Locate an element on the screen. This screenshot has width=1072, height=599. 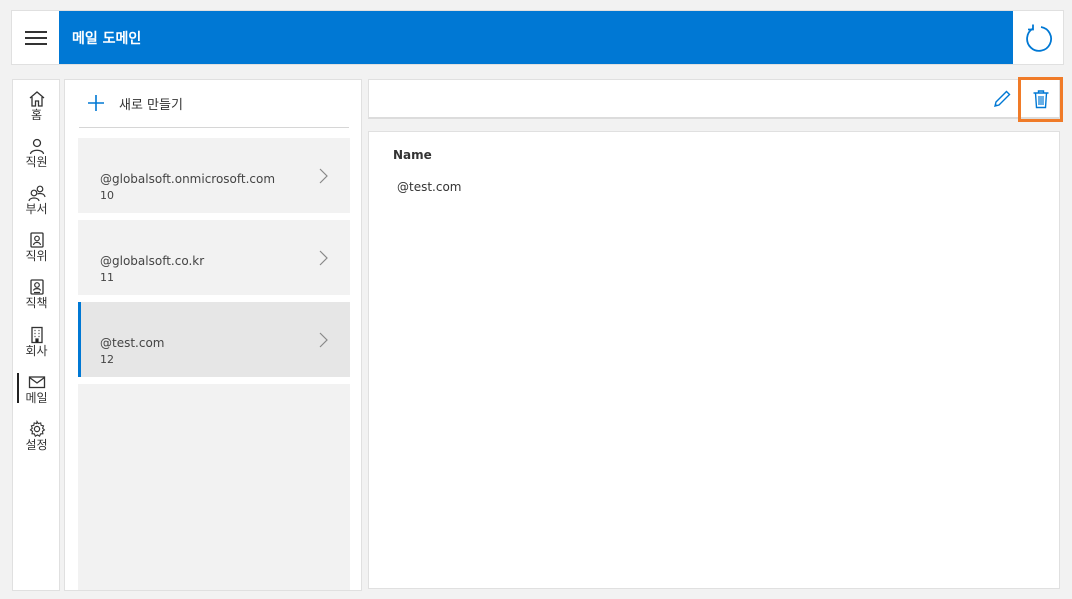
menu-button is located at coordinates (35, 37).